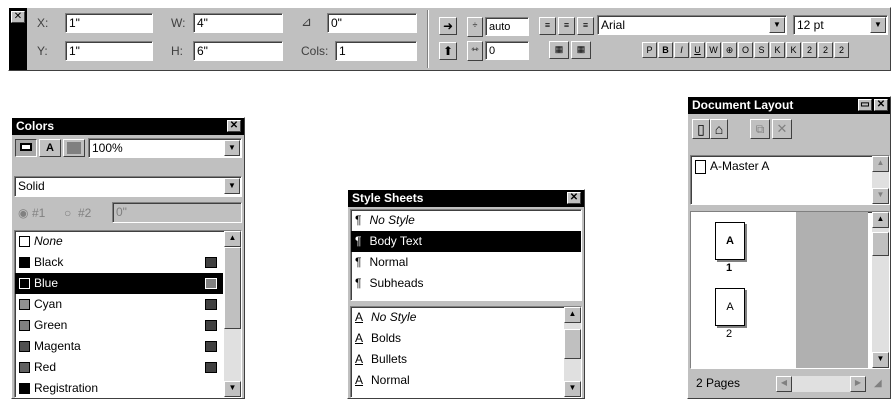 The image size is (891, 399). What do you see at coordinates (119, 262) in the screenshot?
I see `color-item-black: Black` at bounding box center [119, 262].